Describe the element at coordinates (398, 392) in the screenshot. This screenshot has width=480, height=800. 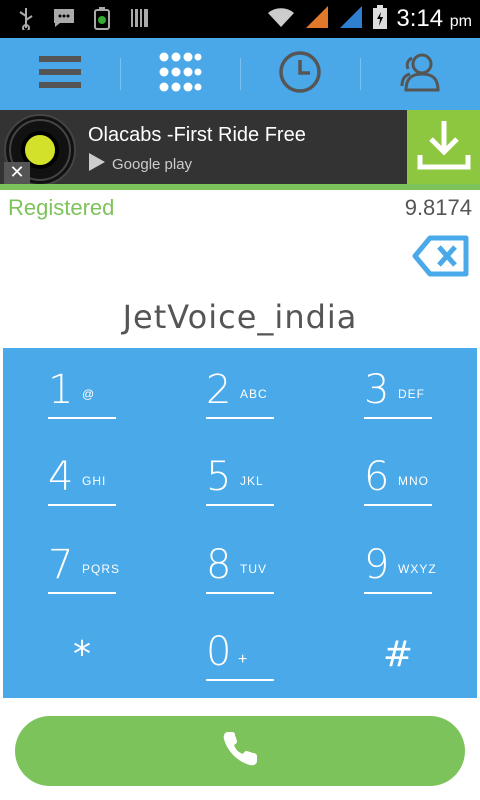
I see `key-3: 3 DEF` at that location.